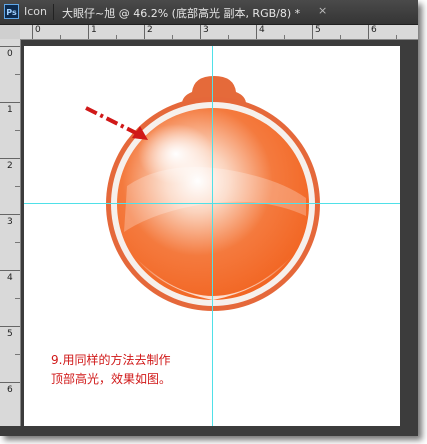 This screenshot has width=427, height=444. I want to click on guide-line-vertical, so click(212, 236).